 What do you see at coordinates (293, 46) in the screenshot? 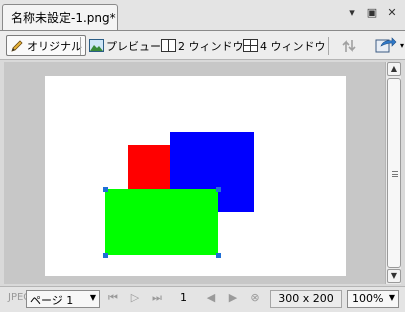
I see `four-window-view-label: 4 ウィンドウ` at bounding box center [293, 46].